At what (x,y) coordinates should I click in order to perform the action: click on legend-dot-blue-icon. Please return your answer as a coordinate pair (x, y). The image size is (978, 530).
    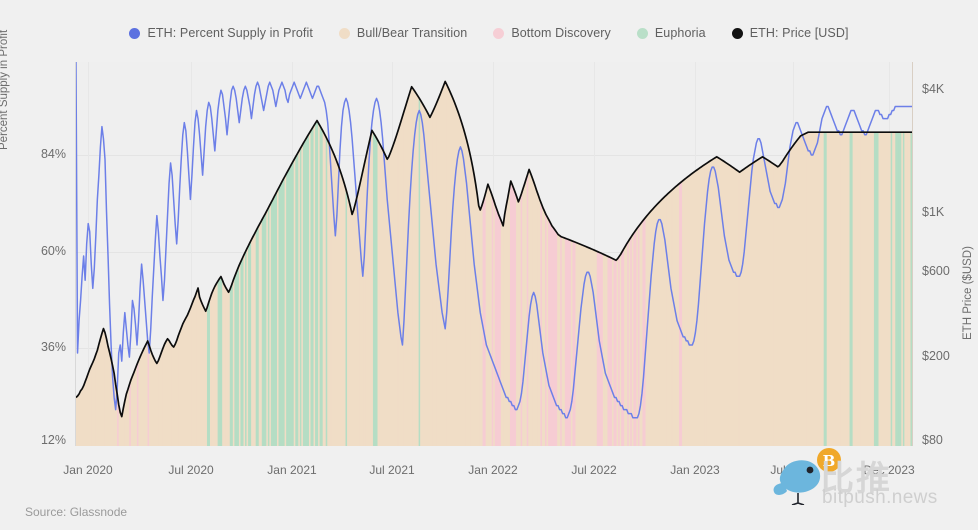
    Looking at the image, I should click on (135, 33).